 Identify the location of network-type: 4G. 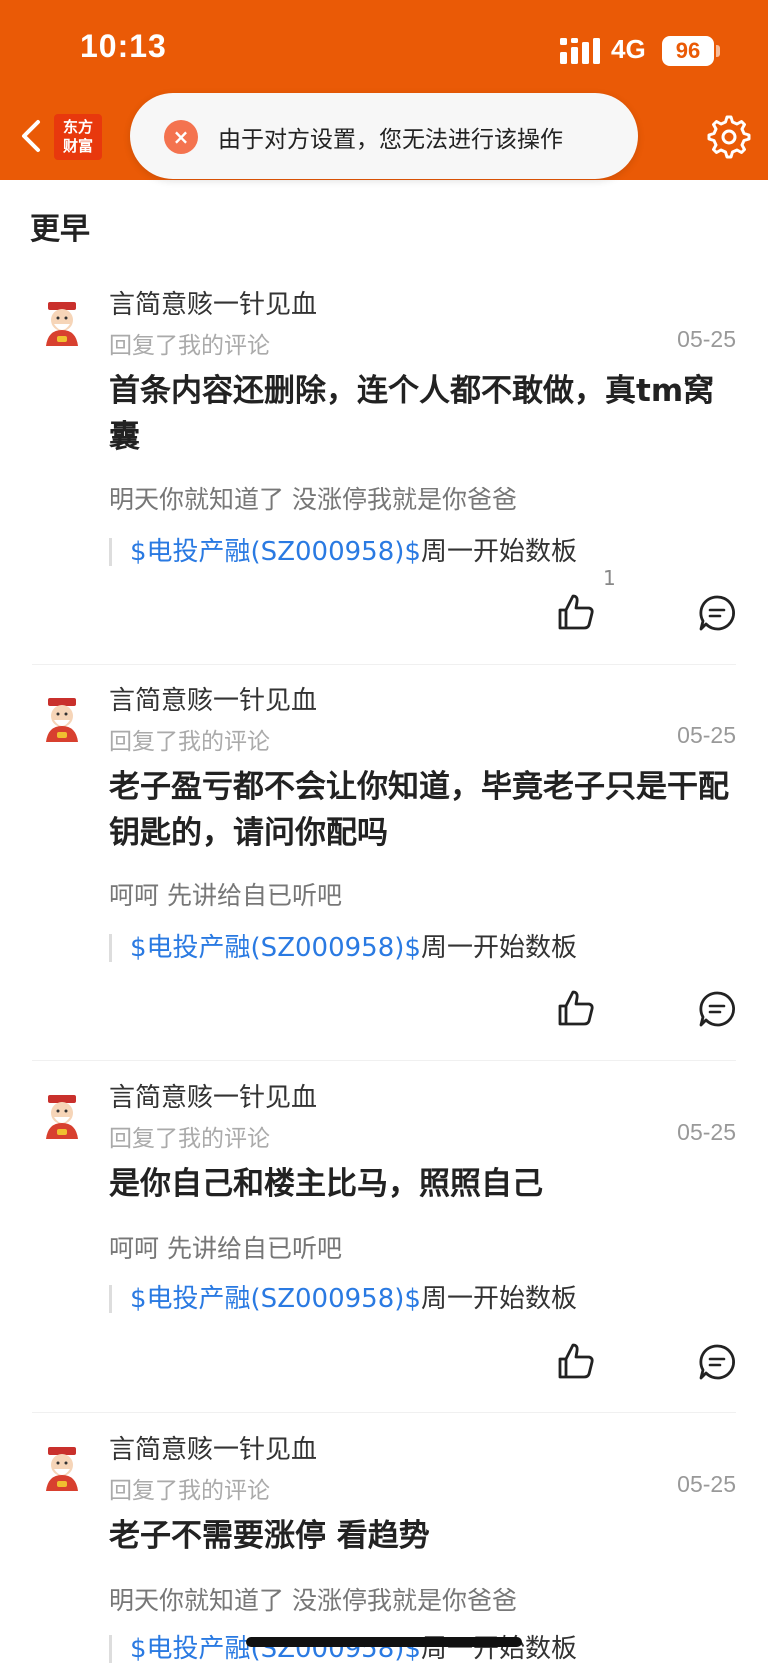
(628, 49).